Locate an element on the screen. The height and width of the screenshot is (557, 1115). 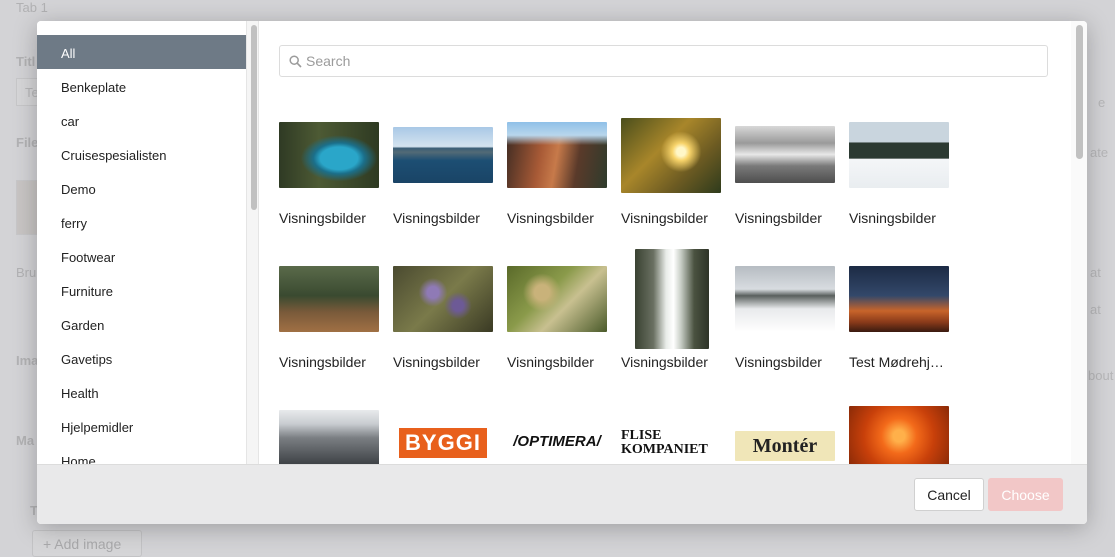
sidebar-item-demo: Demo is located at coordinates (141, 188).